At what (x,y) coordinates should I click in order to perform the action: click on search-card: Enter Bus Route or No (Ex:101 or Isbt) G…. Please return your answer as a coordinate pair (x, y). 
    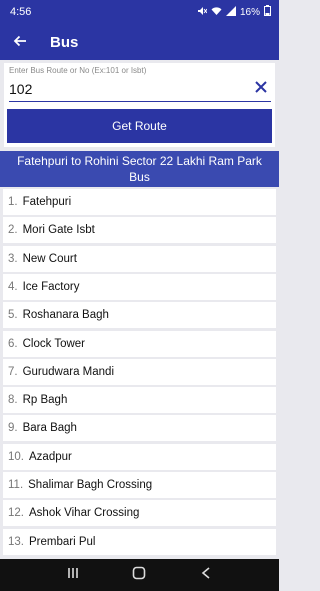
    Looking at the image, I should click on (139, 105).